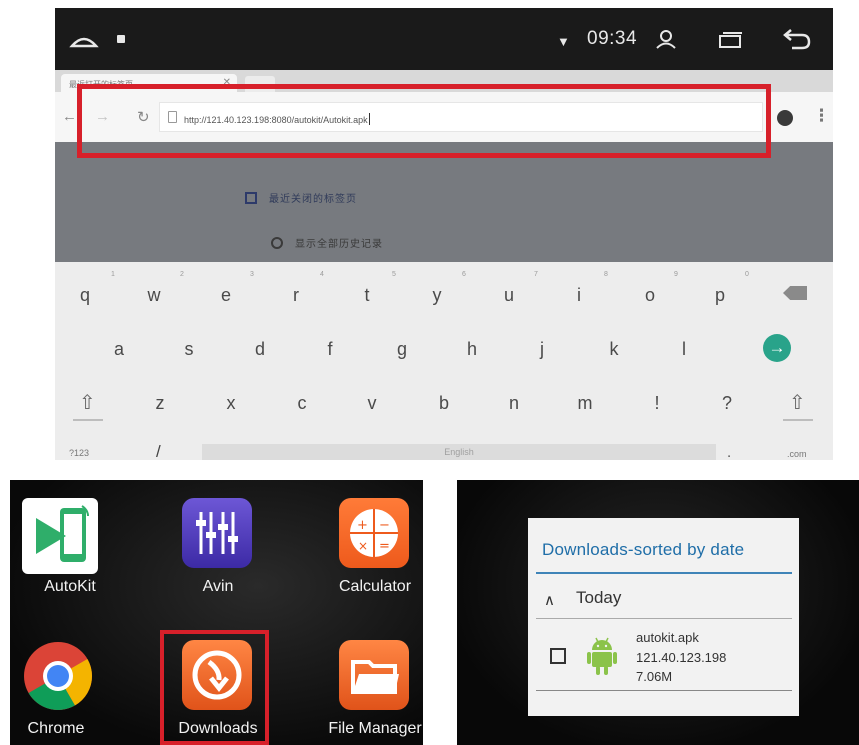 The image size is (859, 745). Describe the element at coordinates (612, 38) in the screenshot. I see `clock: 09:34` at that location.